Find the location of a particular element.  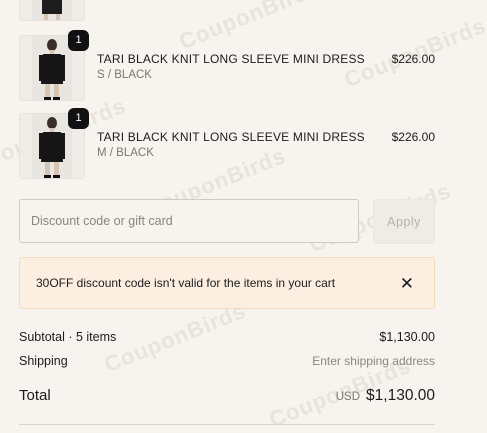

divider is located at coordinates (227, 424).